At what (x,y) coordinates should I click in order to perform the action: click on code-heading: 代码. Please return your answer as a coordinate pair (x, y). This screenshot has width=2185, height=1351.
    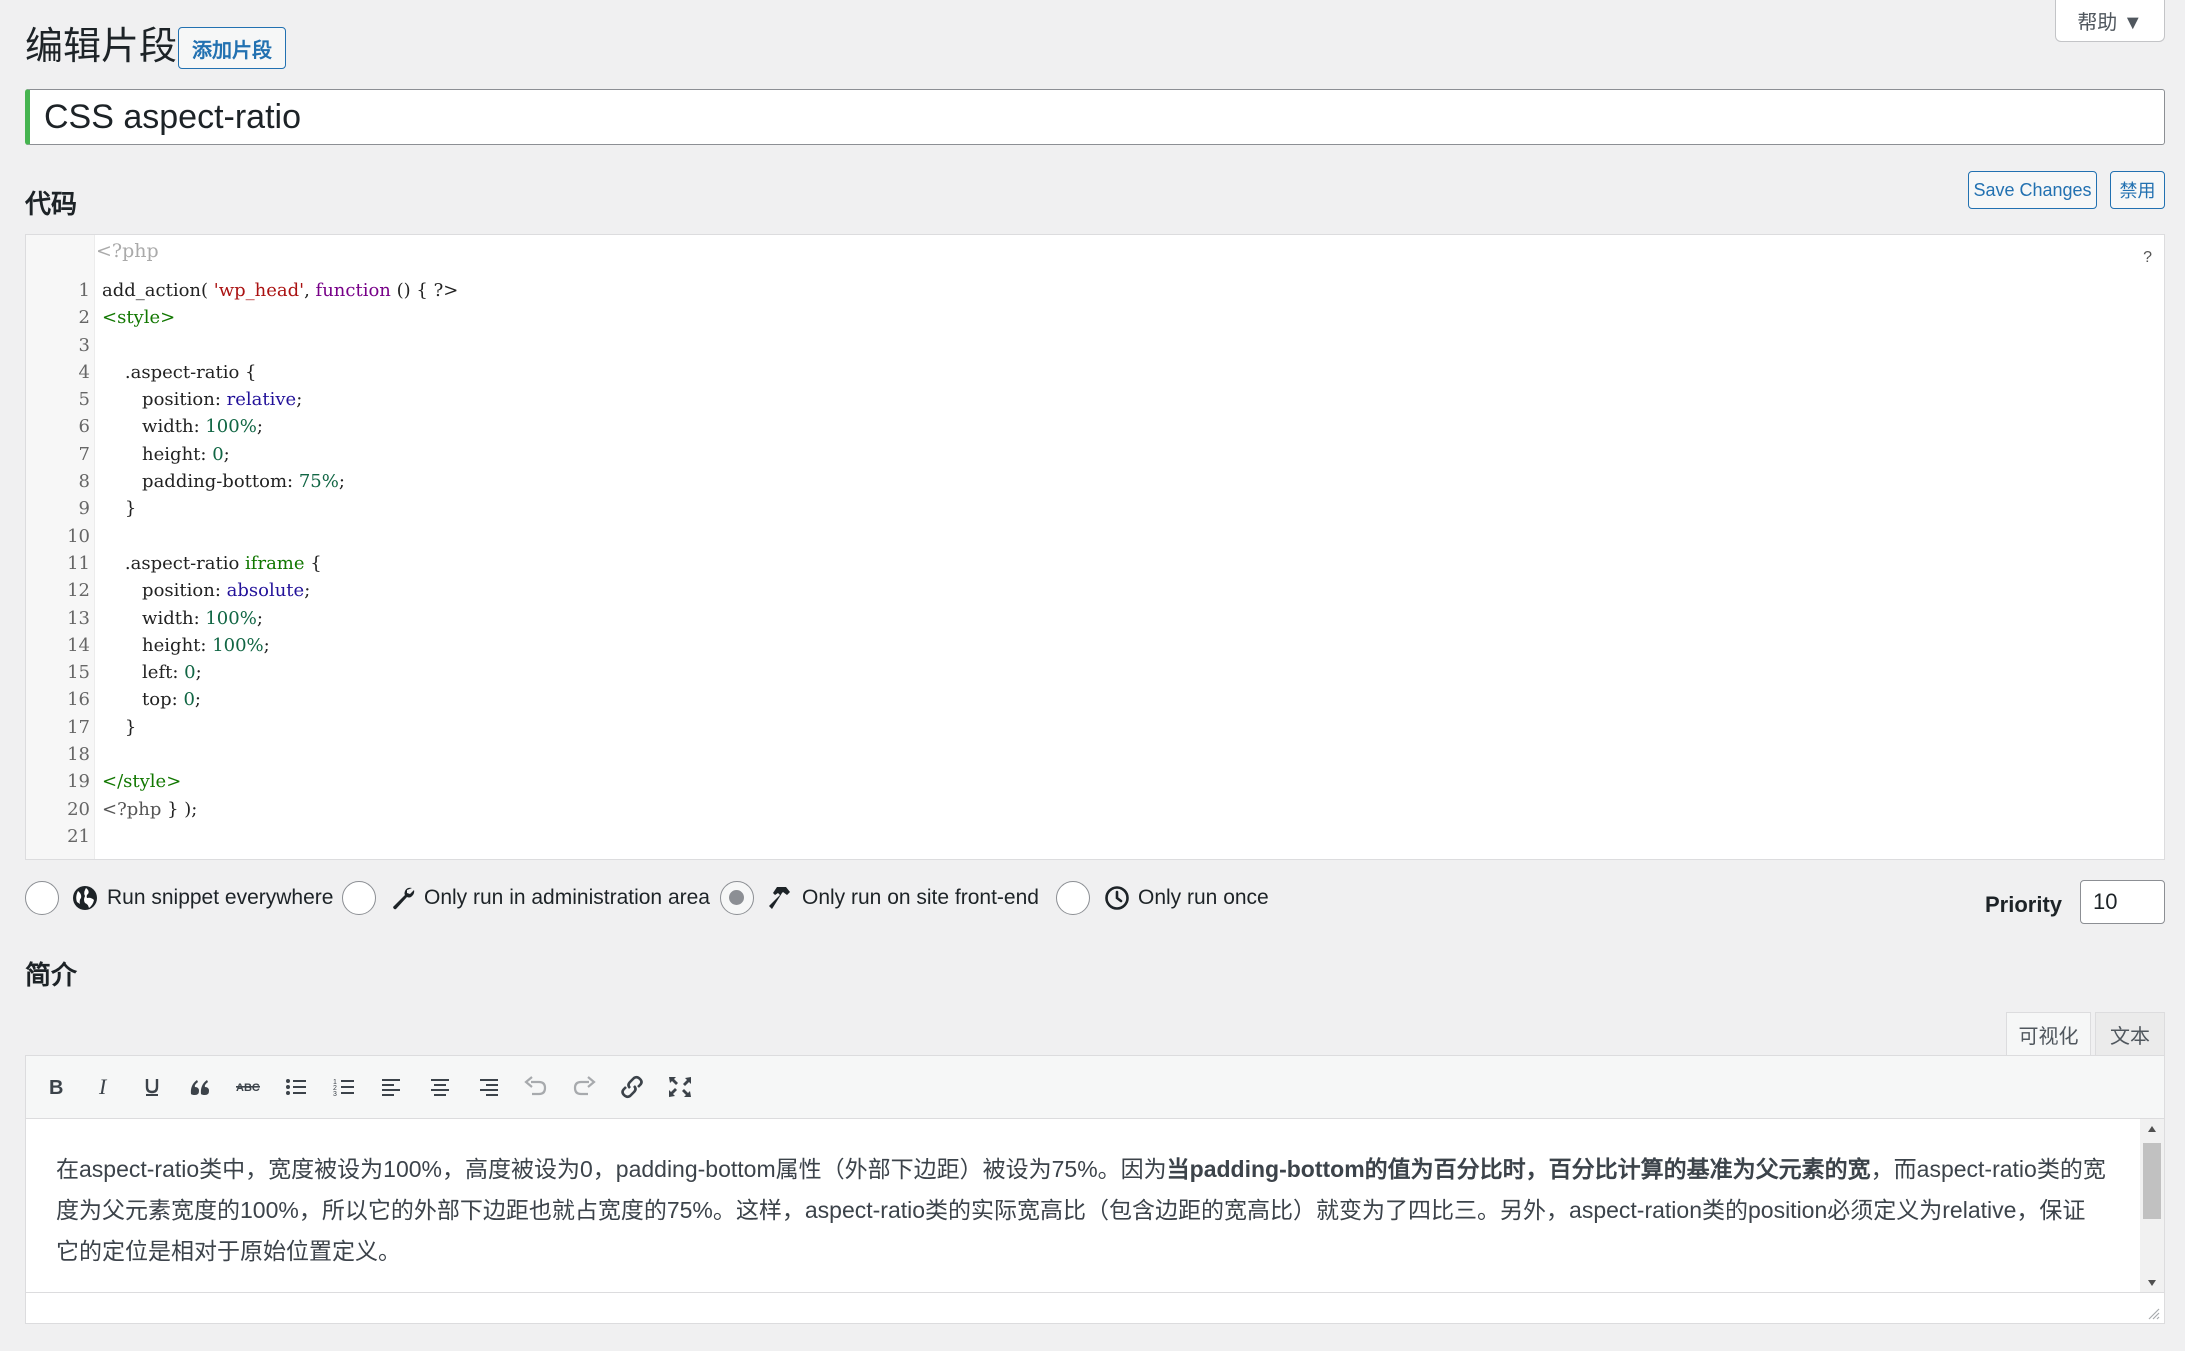
    Looking at the image, I should click on (51, 204).